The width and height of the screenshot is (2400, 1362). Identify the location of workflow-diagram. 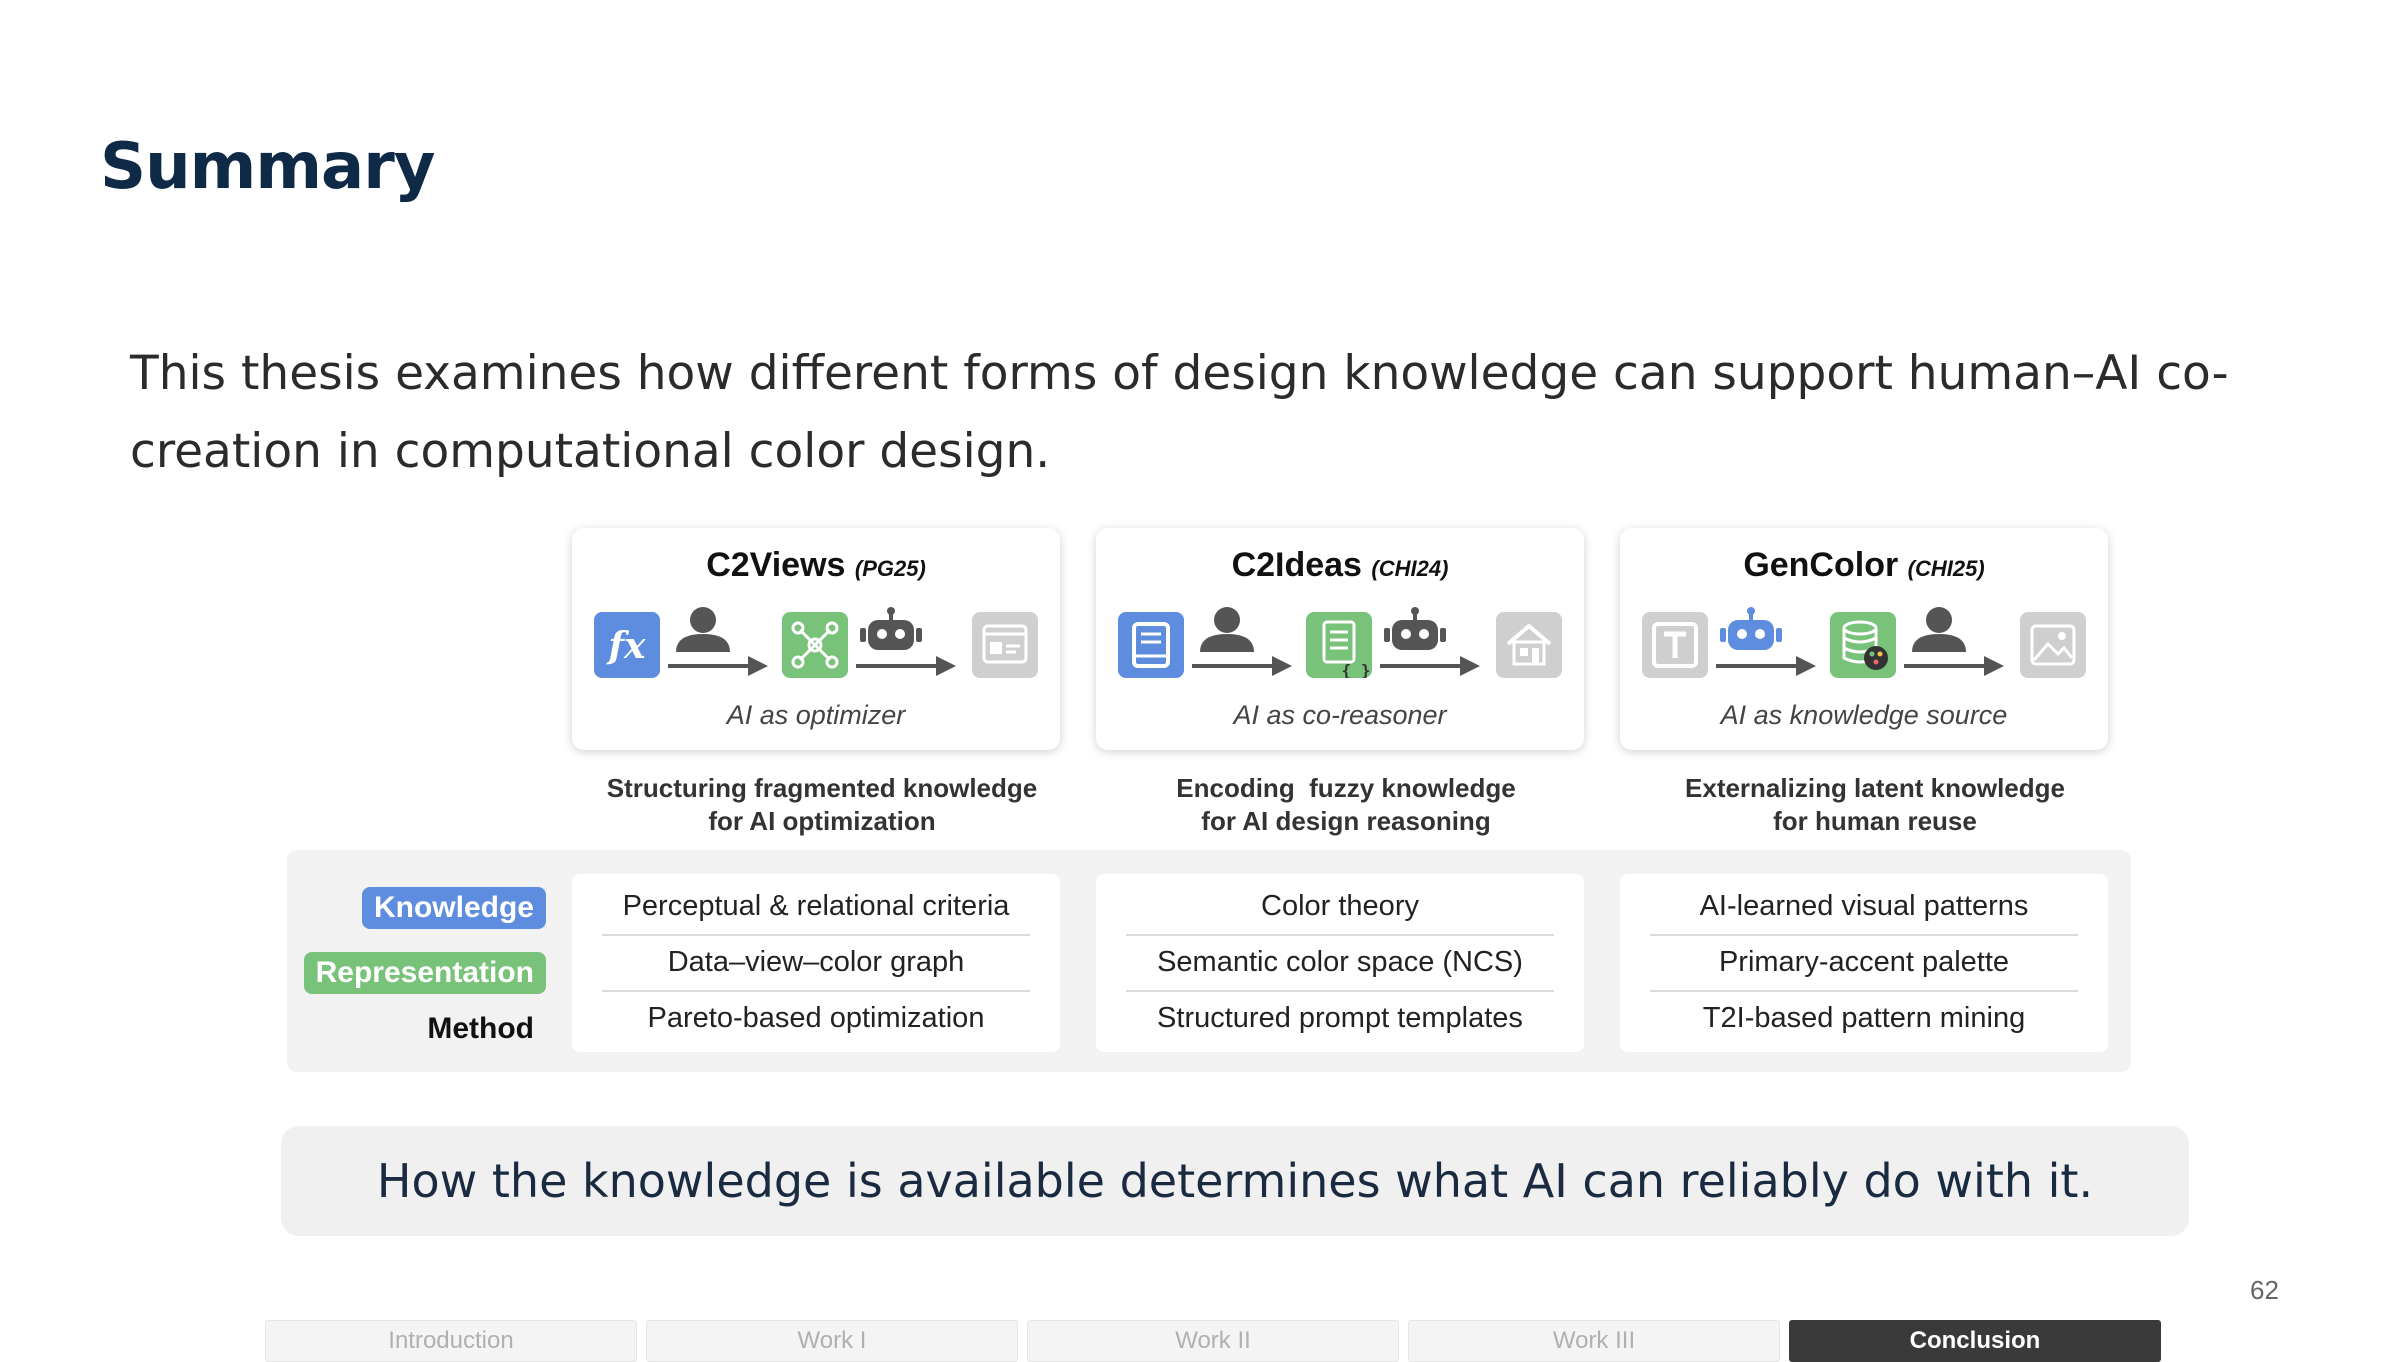
(1864, 646).